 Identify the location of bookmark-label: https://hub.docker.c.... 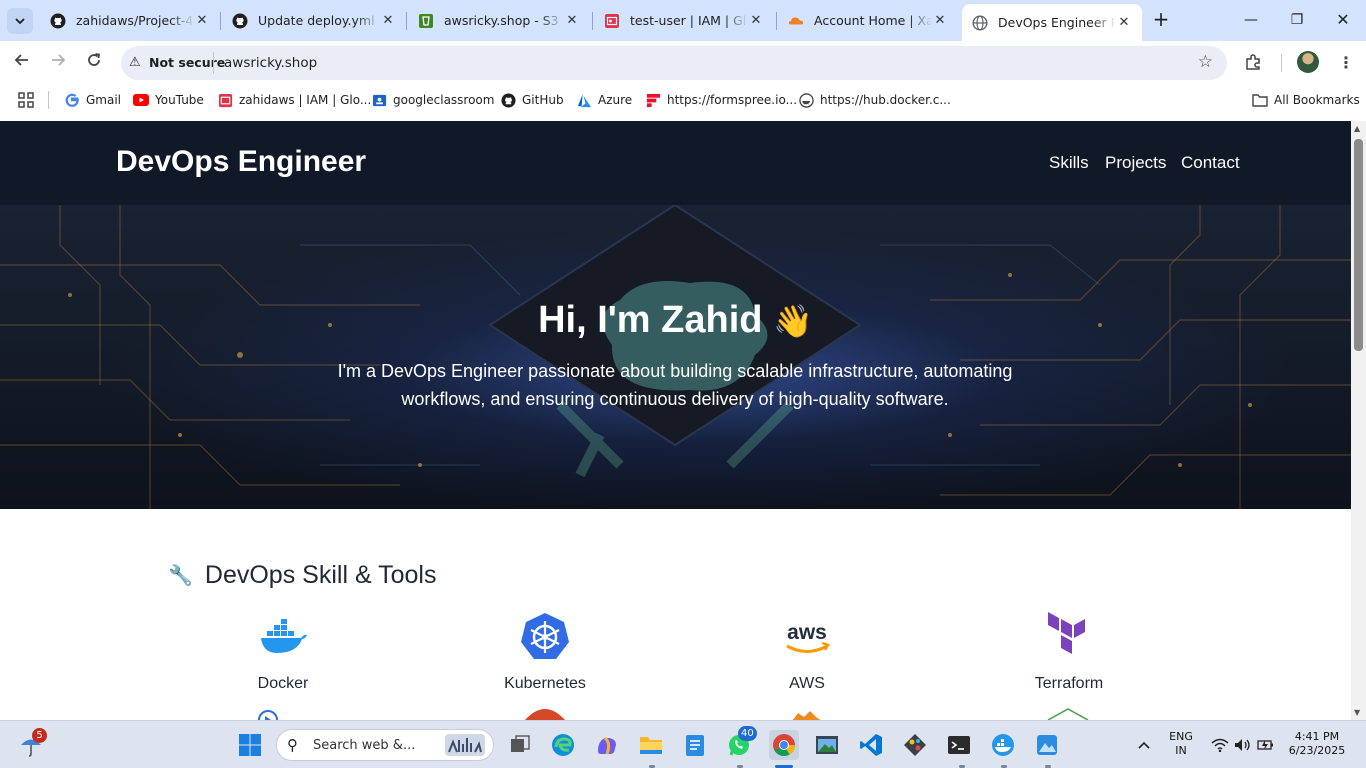
(885, 100).